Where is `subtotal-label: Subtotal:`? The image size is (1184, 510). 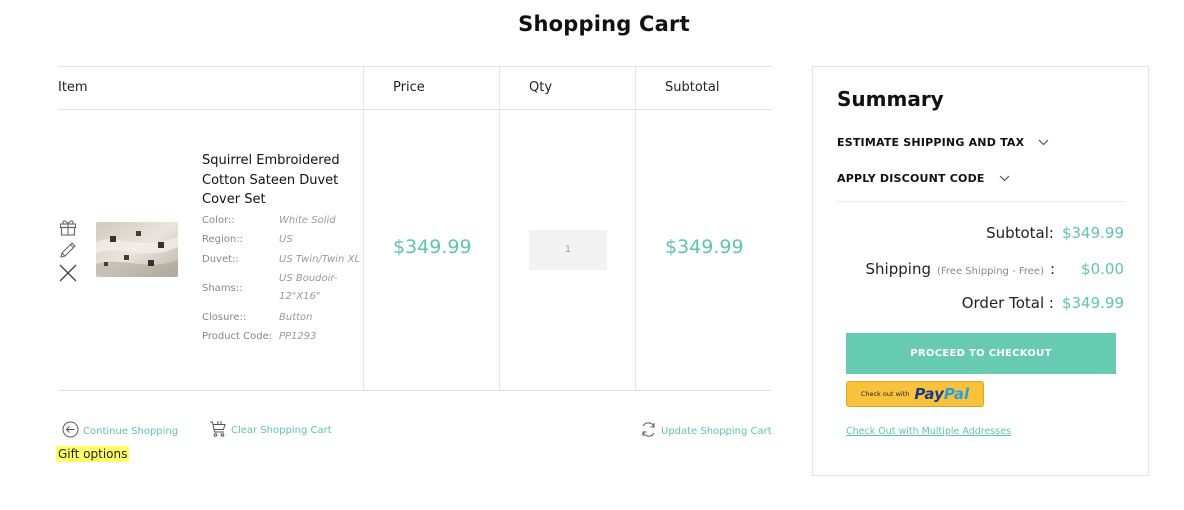
subtotal-label: Subtotal: is located at coordinates (1020, 233).